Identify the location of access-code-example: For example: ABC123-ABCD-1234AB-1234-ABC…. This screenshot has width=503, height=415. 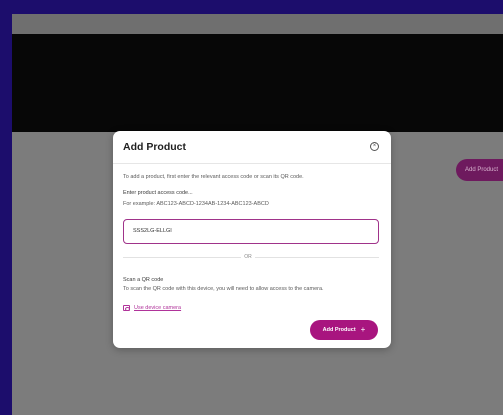
(196, 204).